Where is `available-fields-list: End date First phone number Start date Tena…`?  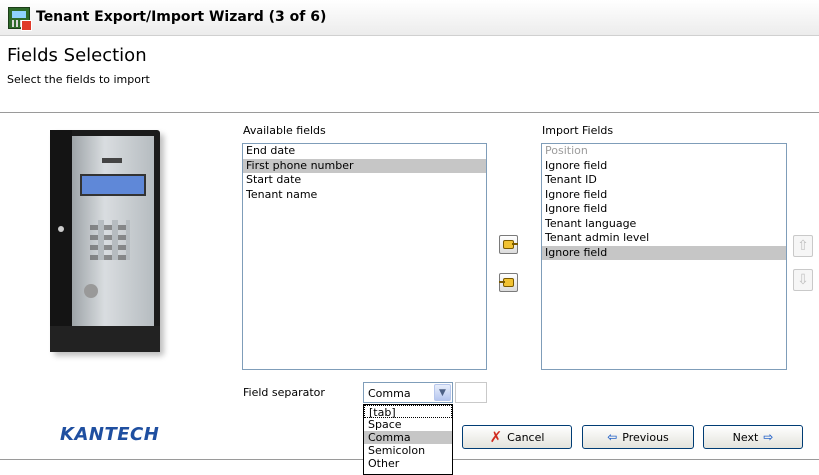
available-fields-list: End date First phone number Start date Tena… is located at coordinates (364, 256).